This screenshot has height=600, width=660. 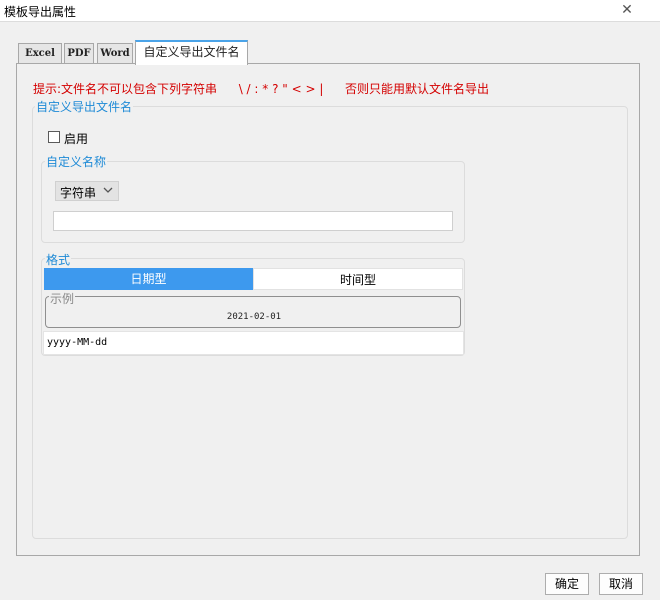 What do you see at coordinates (358, 279) in the screenshot?
I see `time-type-option: 时间型` at bounding box center [358, 279].